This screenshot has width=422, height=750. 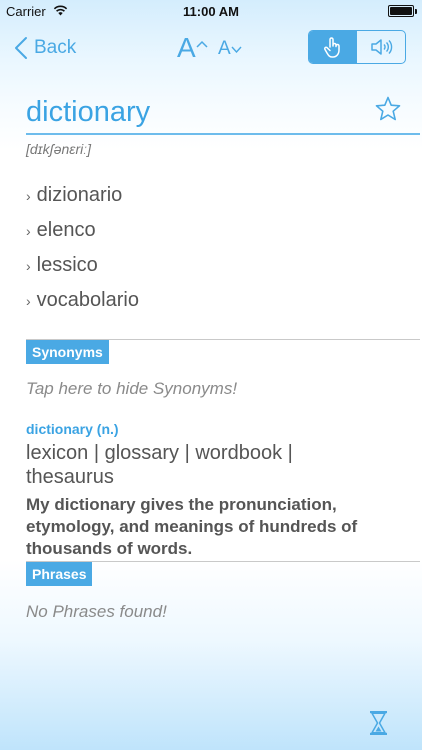 I want to click on hourglass-icon, so click(x=378, y=723).